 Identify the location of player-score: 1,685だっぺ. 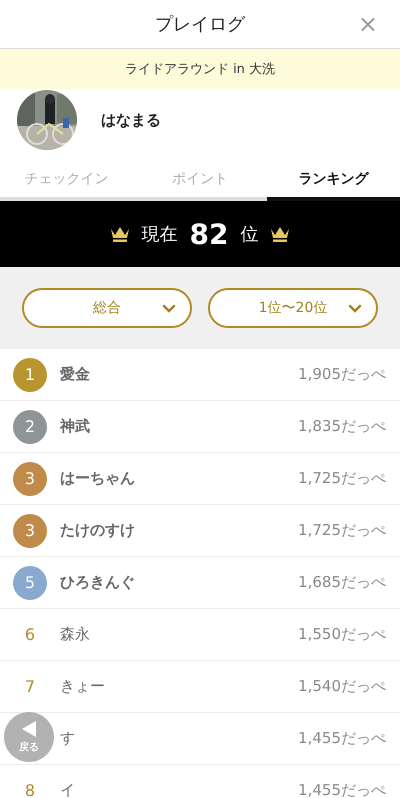
(342, 582).